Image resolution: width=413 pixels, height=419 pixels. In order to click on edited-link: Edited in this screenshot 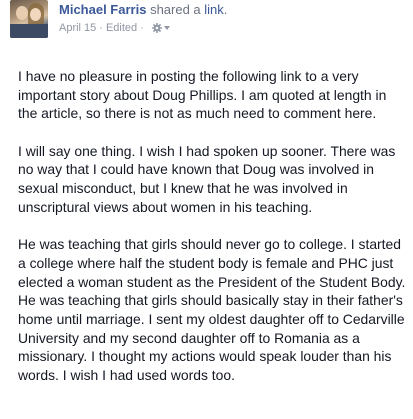, I will do `click(121, 28)`.